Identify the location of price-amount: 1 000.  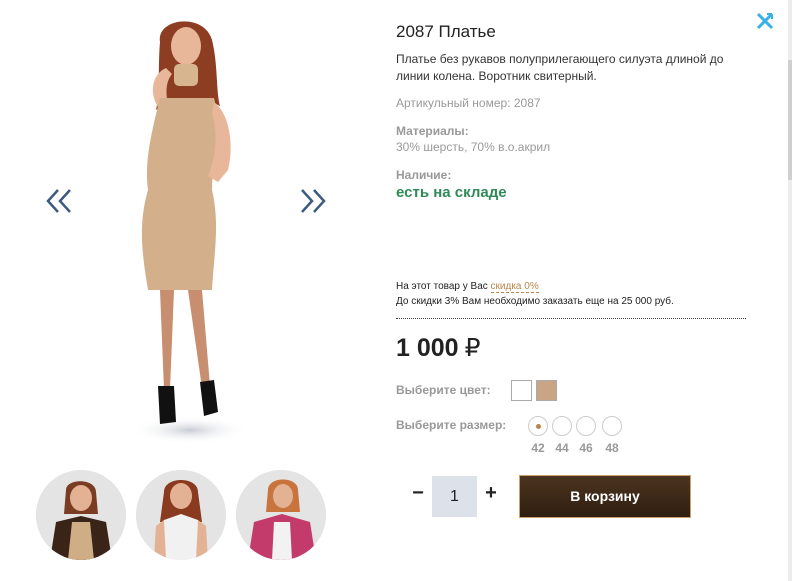
(427, 348).